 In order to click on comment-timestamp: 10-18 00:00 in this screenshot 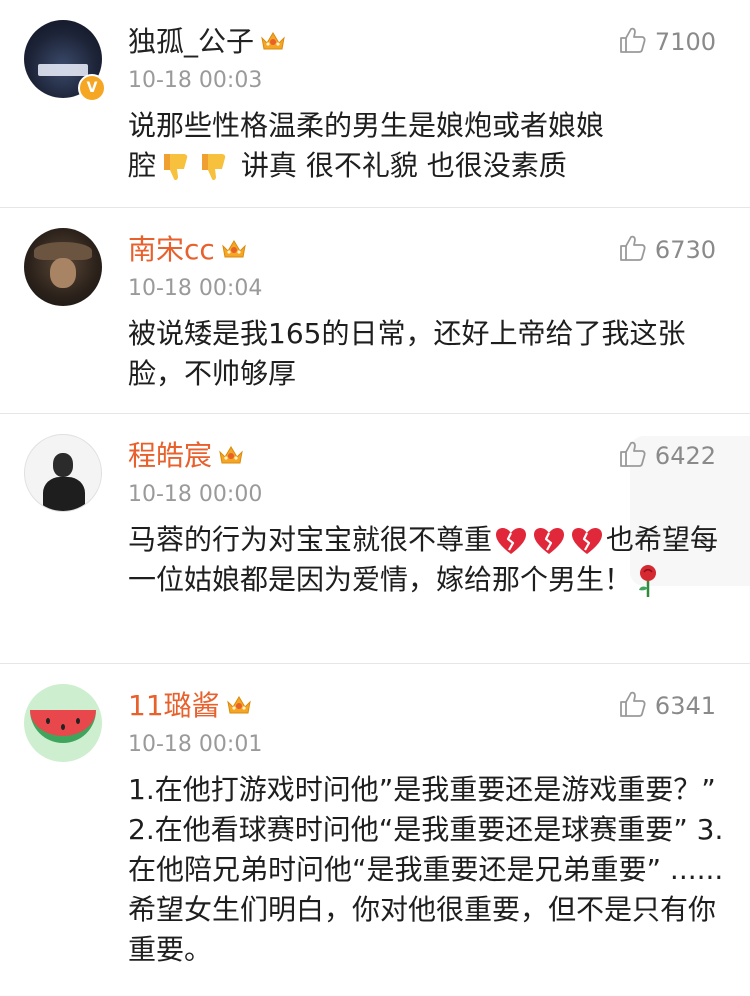, I will do `click(195, 494)`.